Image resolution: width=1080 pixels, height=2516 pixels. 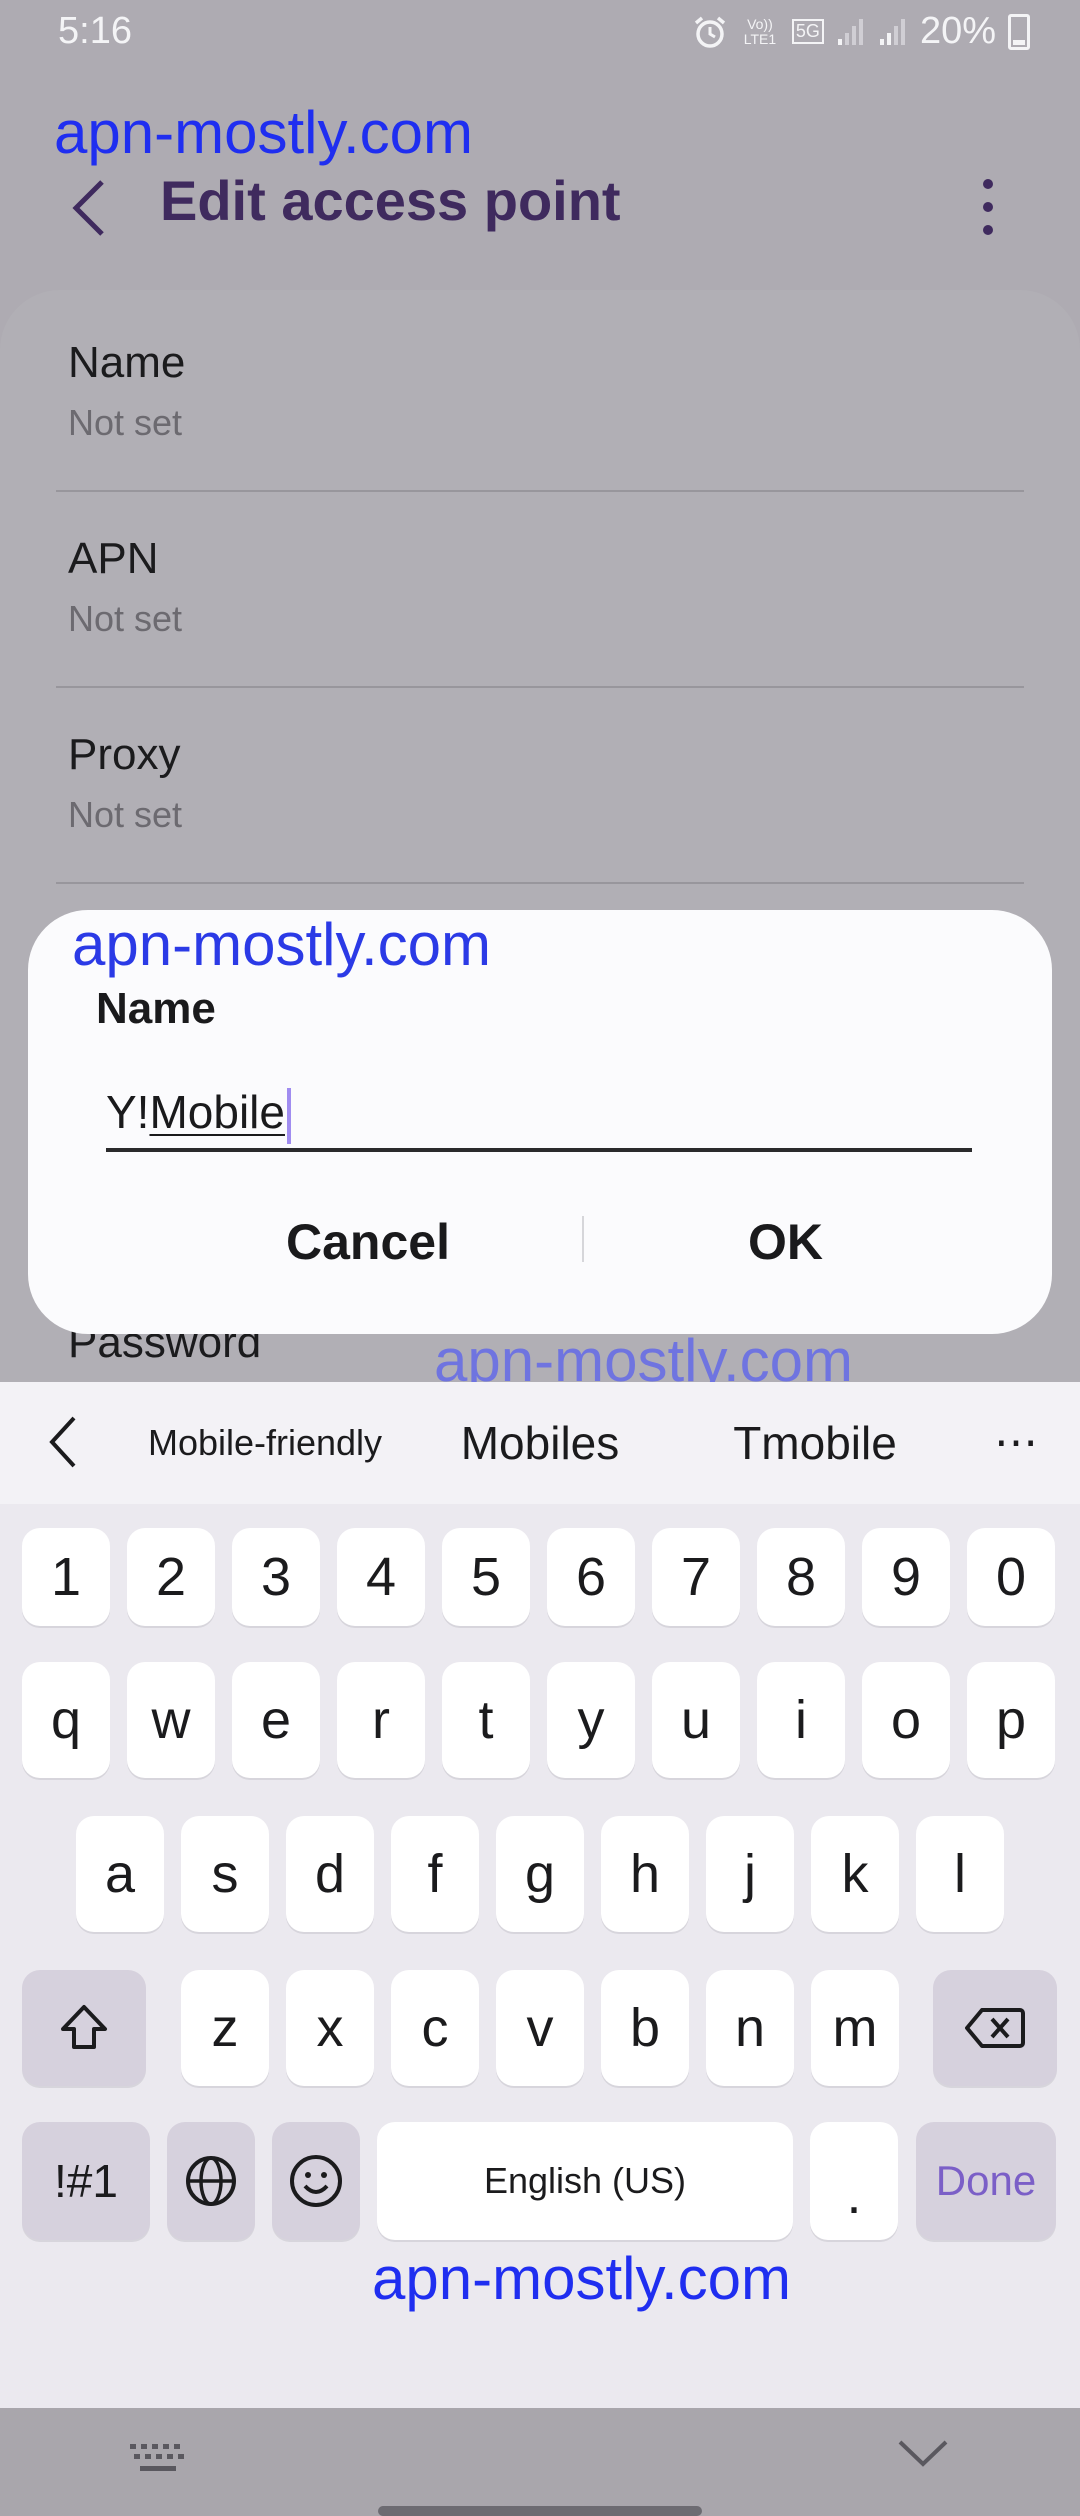 What do you see at coordinates (127, 362) in the screenshot?
I see `field-label: Name` at bounding box center [127, 362].